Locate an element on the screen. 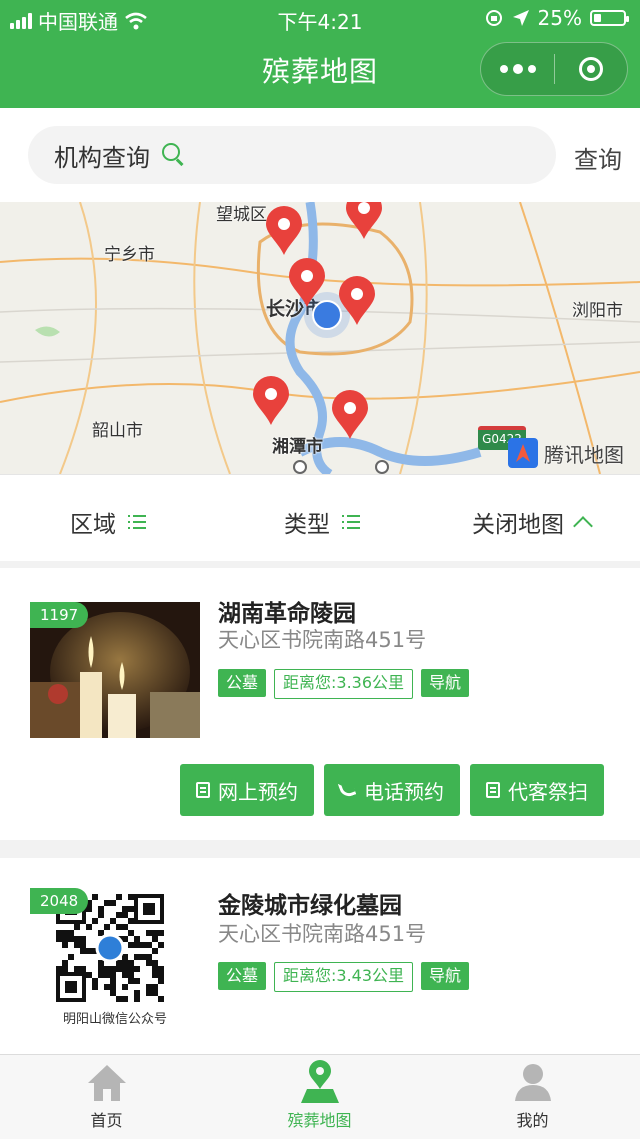 This screenshot has width=640, height=1139. filter-type: 类型 is located at coordinates (322, 522).